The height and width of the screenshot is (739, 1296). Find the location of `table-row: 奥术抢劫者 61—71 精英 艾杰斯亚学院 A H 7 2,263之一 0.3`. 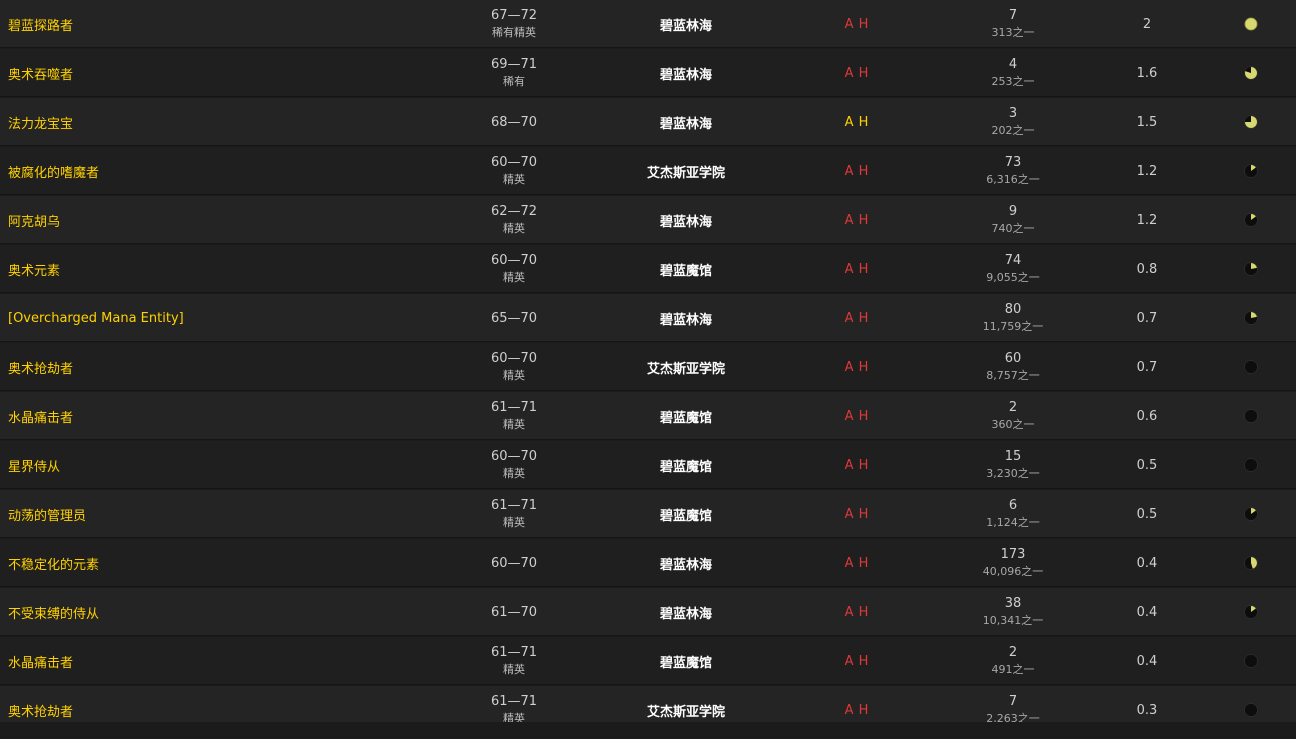

table-row: 奥术抢劫者 61—71 精英 艾杰斯亚学院 A H 7 2,263之一 0.3 is located at coordinates (648, 704).